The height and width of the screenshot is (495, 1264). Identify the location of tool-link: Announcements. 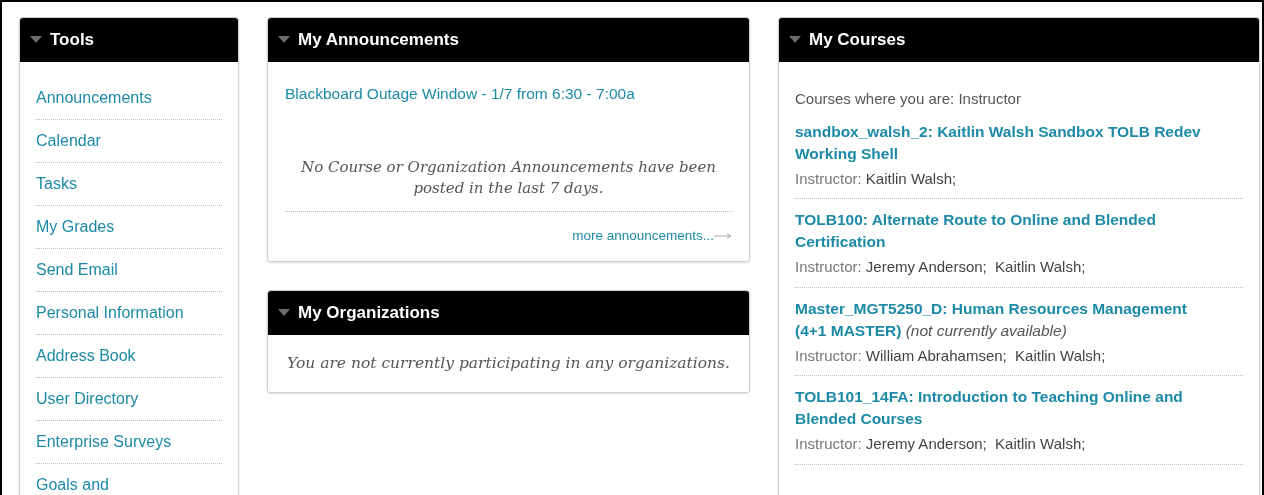
(94, 98).